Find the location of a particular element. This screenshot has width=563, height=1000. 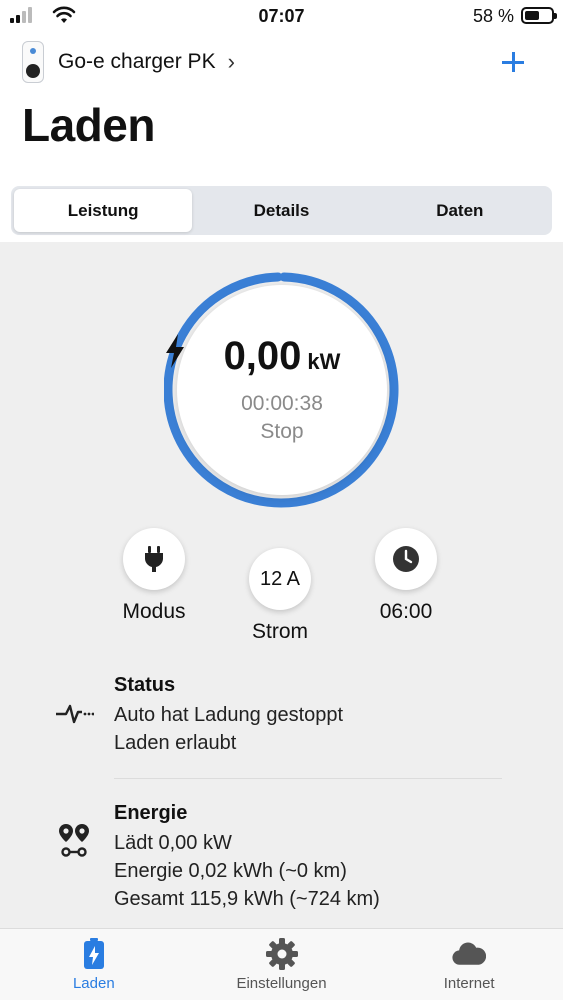

tabbar-item-laden: Laden is located at coordinates (94, 964).